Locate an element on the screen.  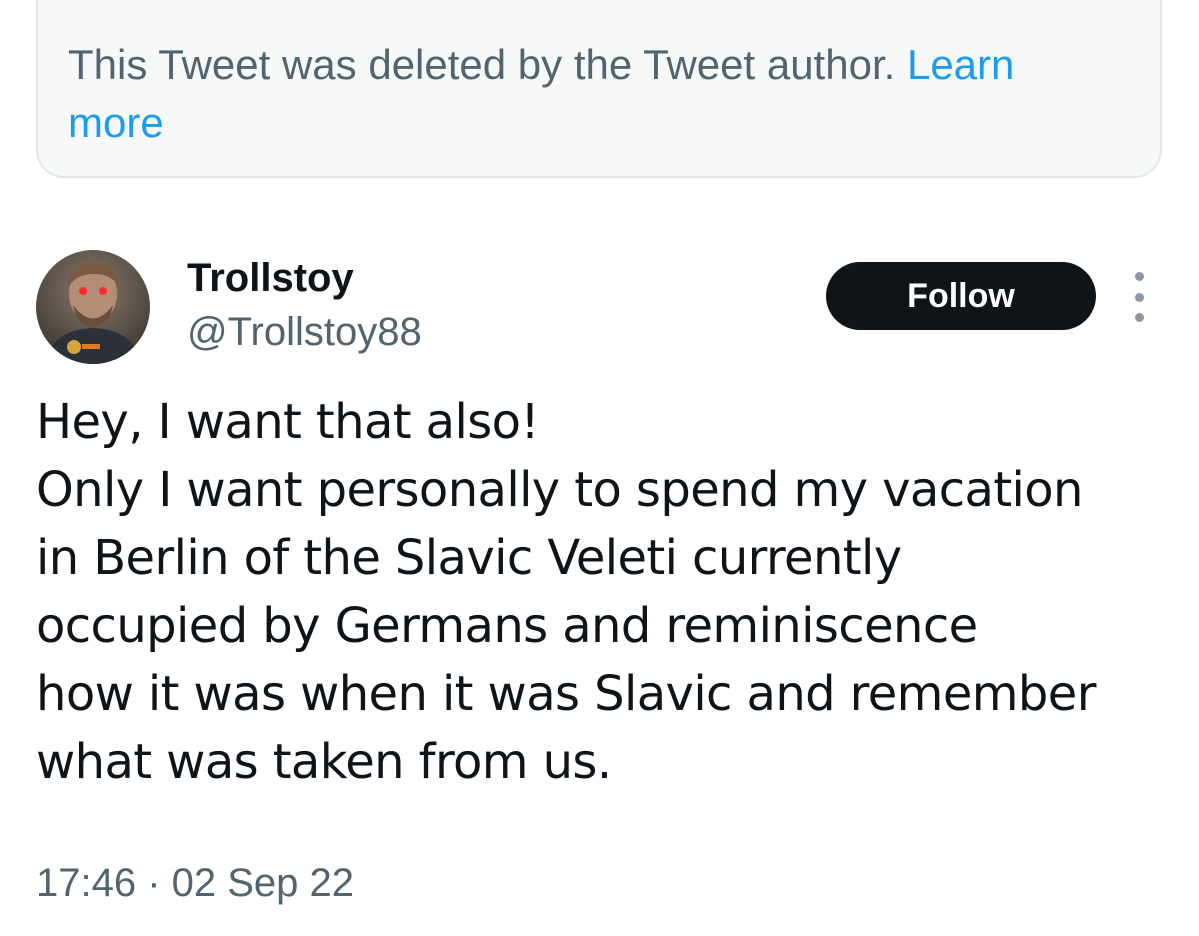
tweet-line: in Berlin of the Slavic Veleti currently is located at coordinates (469, 558).